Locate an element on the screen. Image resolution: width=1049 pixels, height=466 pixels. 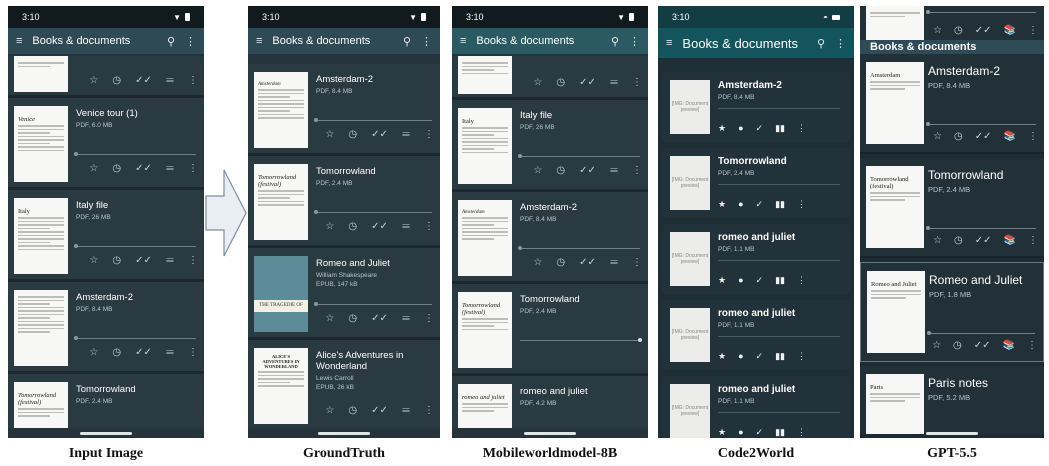
list-item: Amsterdam Amsterdam-2 PDF, 8.4 MB ☆ ◷ ✓✓ 📚 ⋮ is located at coordinates (952, 104).